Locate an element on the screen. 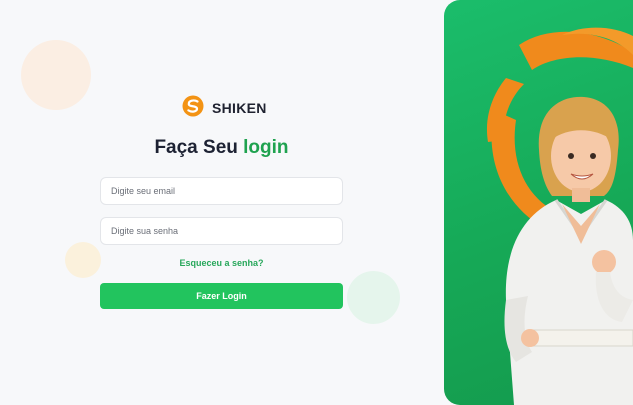 This screenshot has width=633, height=405. shiken-swirl-logo-icon is located at coordinates (193, 108).